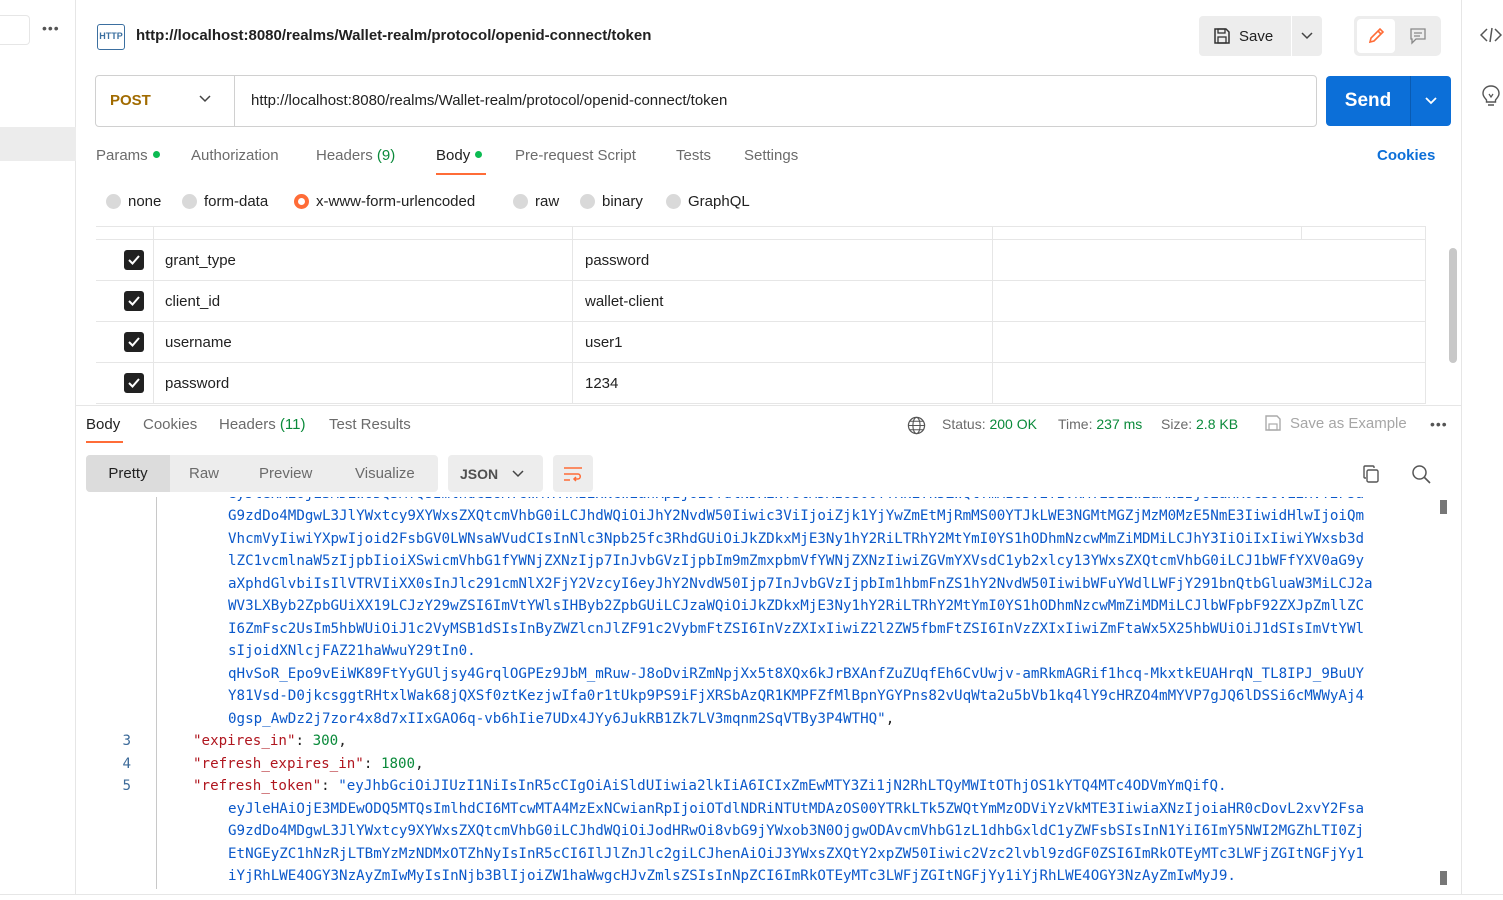  Describe the element at coordinates (204, 473) in the screenshot. I see `format-raw-tab: Raw` at that location.